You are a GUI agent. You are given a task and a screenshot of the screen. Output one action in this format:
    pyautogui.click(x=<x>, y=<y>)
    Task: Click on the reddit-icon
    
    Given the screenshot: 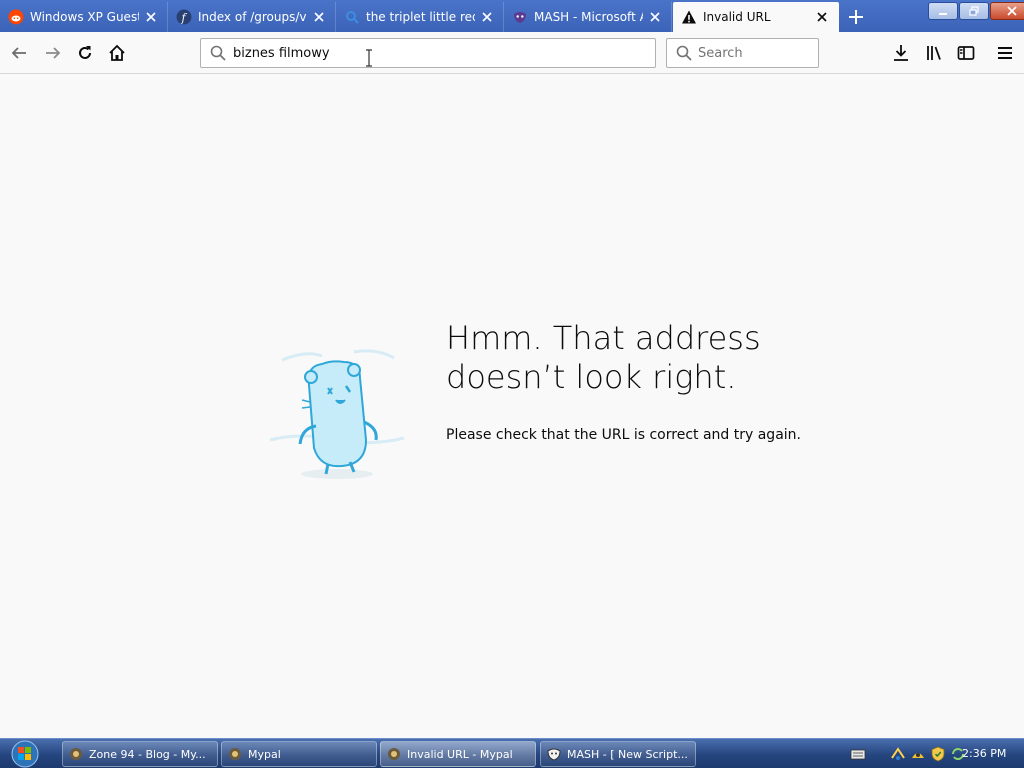 What is the action you would take?
    pyautogui.click(x=16, y=17)
    